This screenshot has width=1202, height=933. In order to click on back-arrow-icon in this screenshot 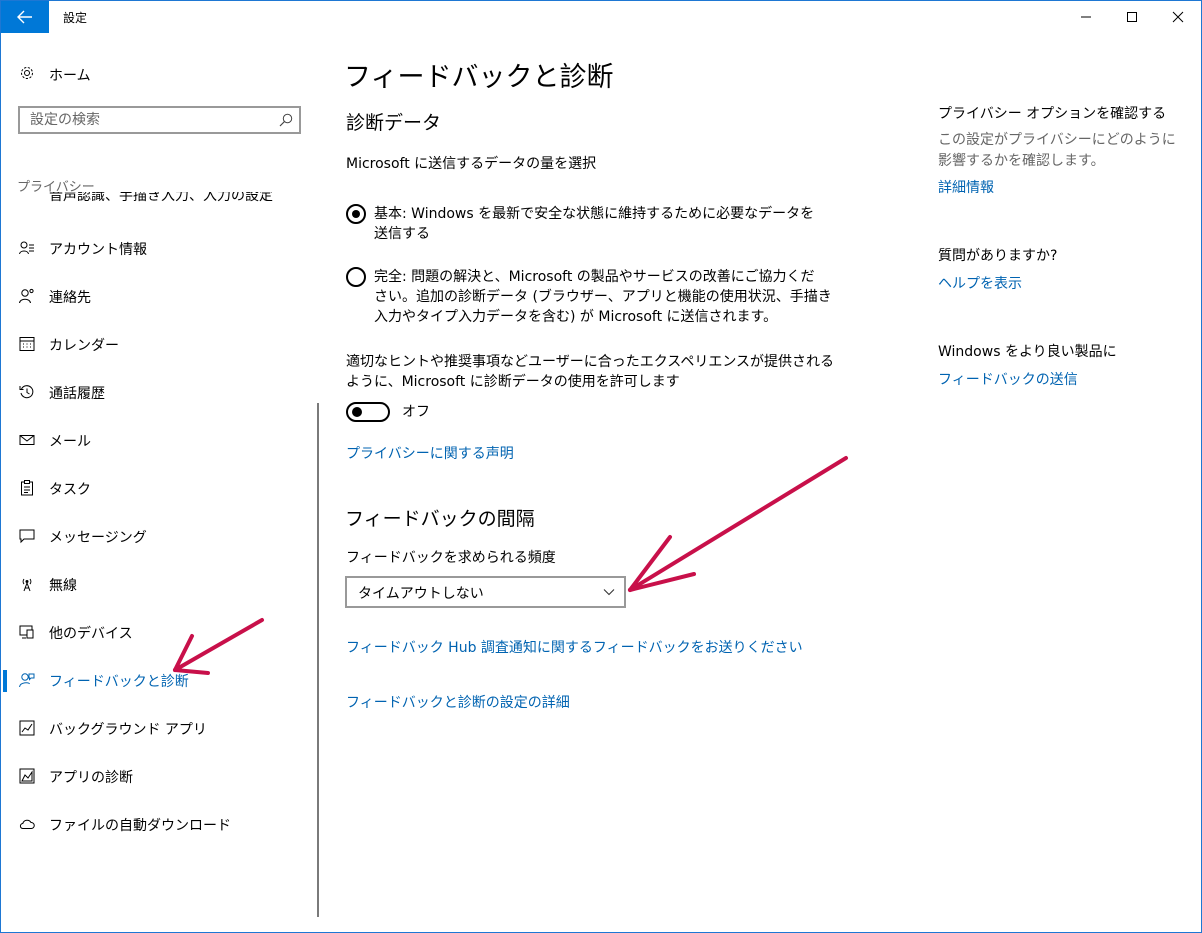, I will do `click(24, 17)`.